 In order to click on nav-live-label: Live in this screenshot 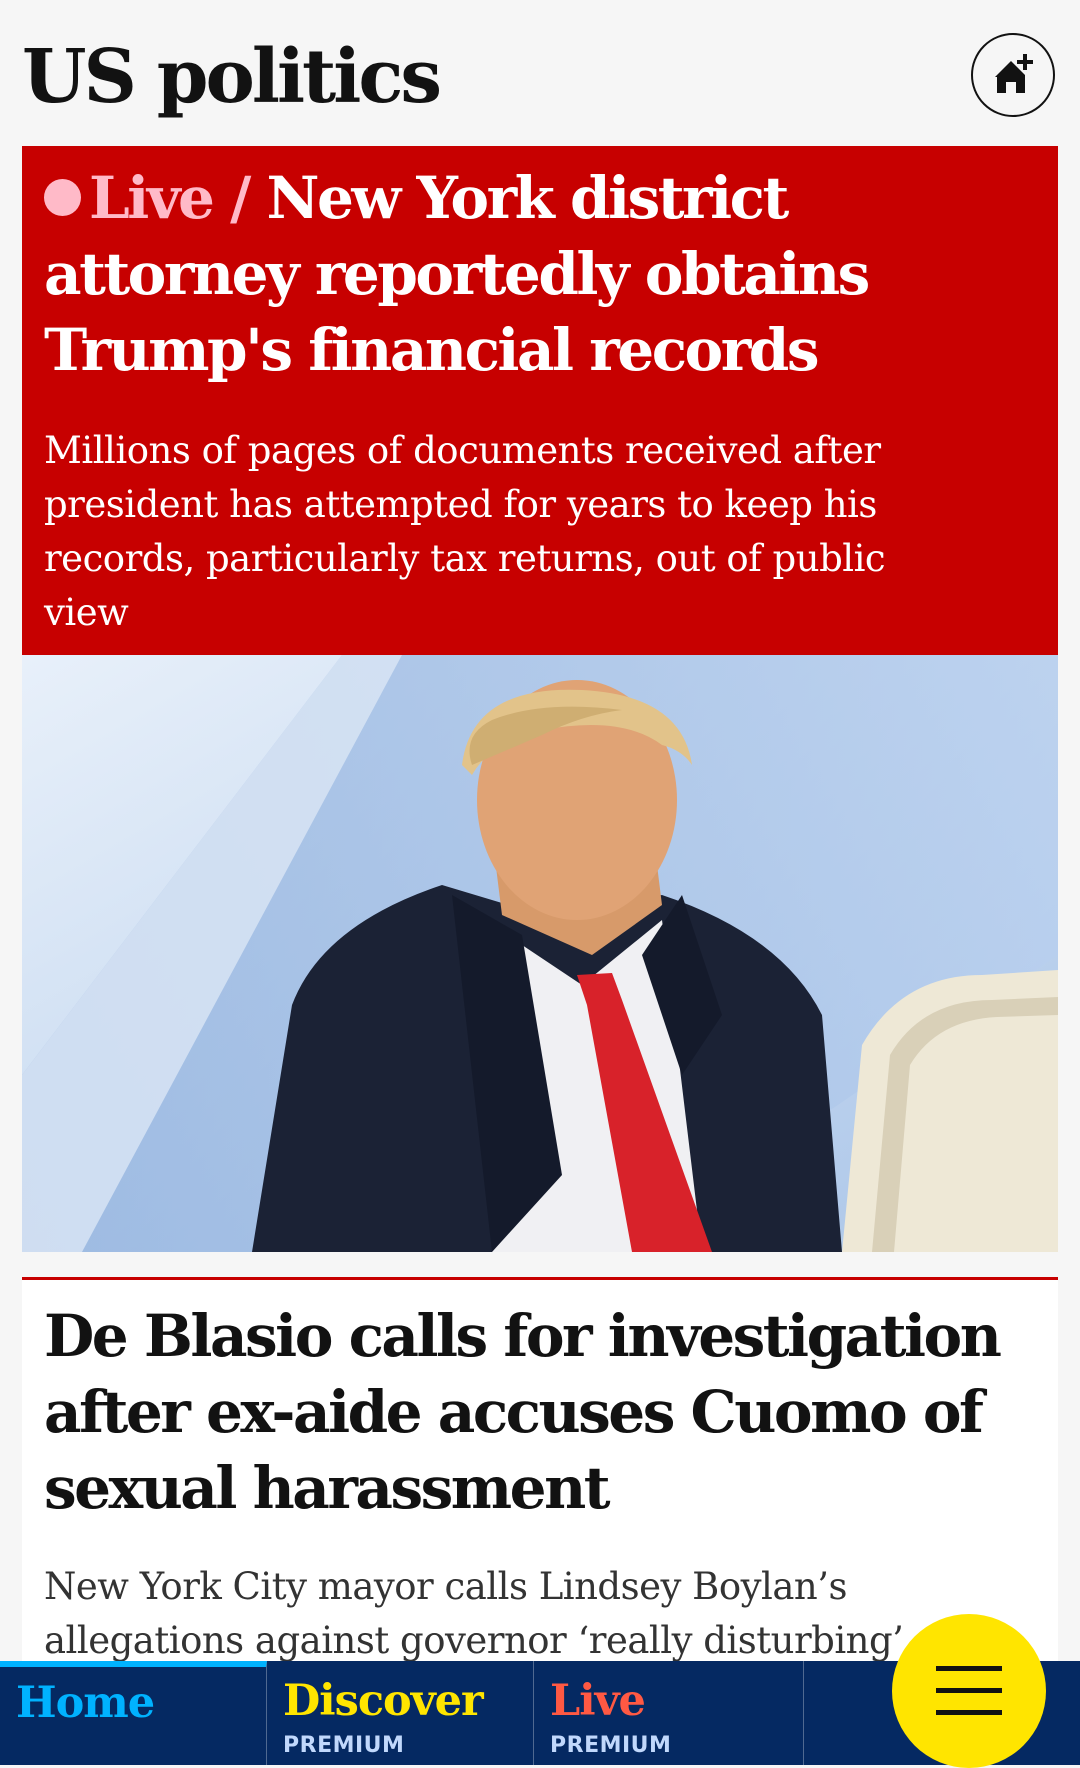, I will do `click(598, 1701)`.